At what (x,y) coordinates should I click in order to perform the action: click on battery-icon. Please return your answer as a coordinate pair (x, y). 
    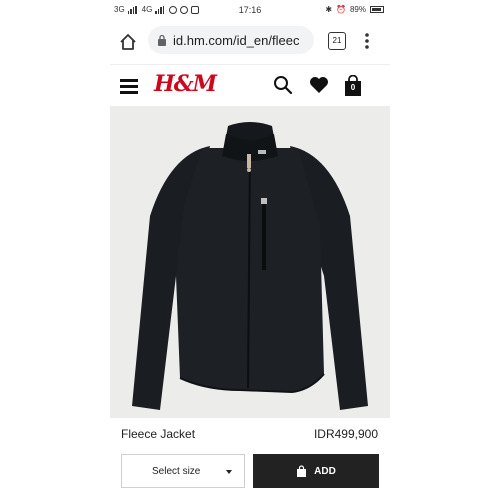
    Looking at the image, I should click on (377, 9).